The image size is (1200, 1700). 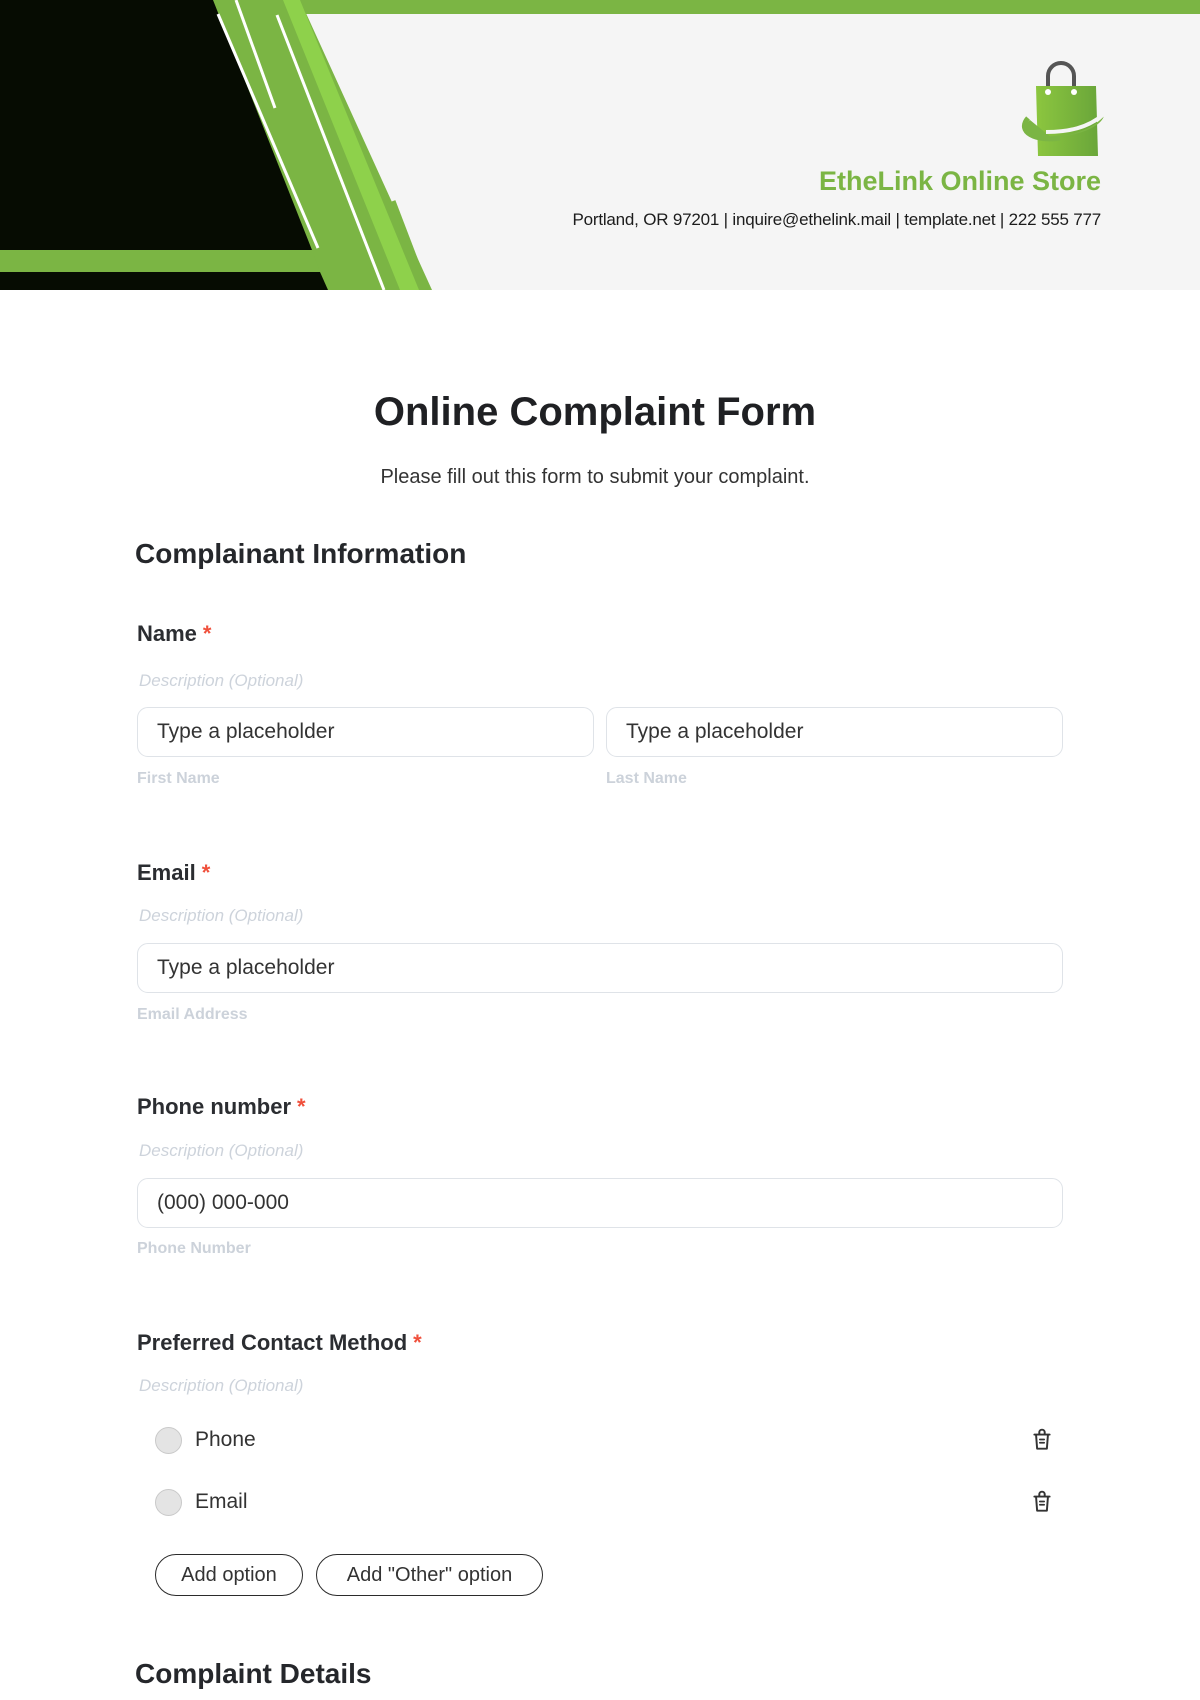 I want to click on phone-number-input: (000) 000-000, so click(x=600, y=1203).